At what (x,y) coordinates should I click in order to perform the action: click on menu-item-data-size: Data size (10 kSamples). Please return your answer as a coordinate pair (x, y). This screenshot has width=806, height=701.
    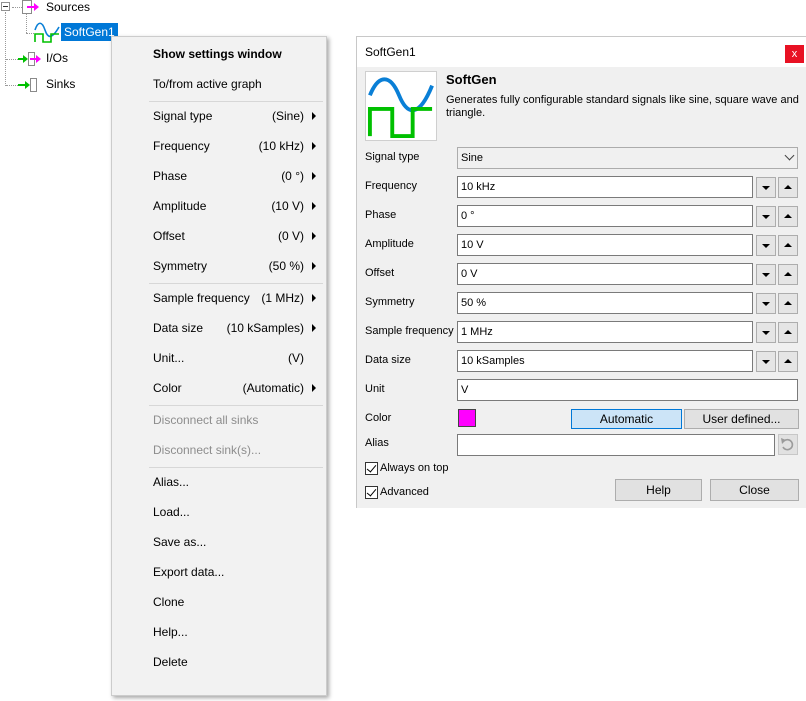
    Looking at the image, I should click on (219, 328).